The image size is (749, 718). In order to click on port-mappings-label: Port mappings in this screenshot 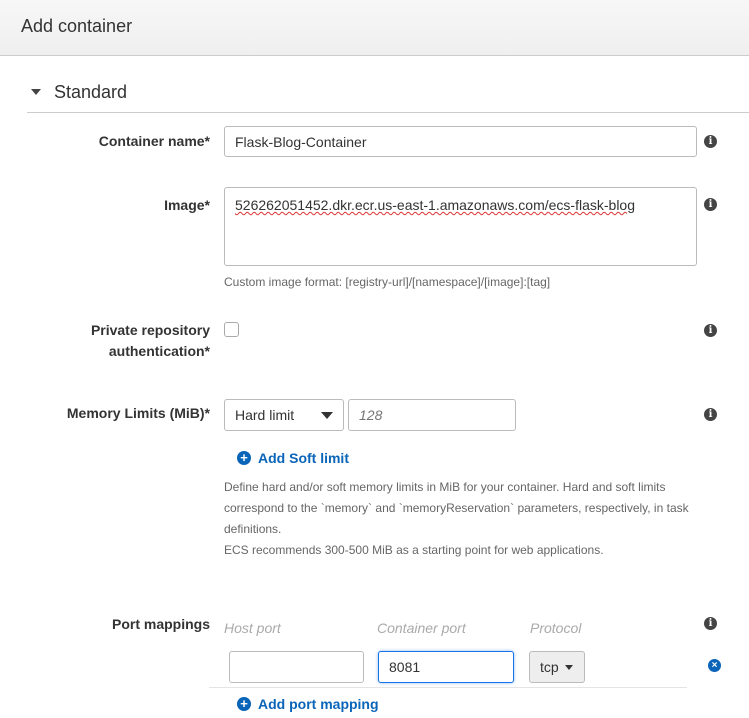, I will do `click(160, 624)`.